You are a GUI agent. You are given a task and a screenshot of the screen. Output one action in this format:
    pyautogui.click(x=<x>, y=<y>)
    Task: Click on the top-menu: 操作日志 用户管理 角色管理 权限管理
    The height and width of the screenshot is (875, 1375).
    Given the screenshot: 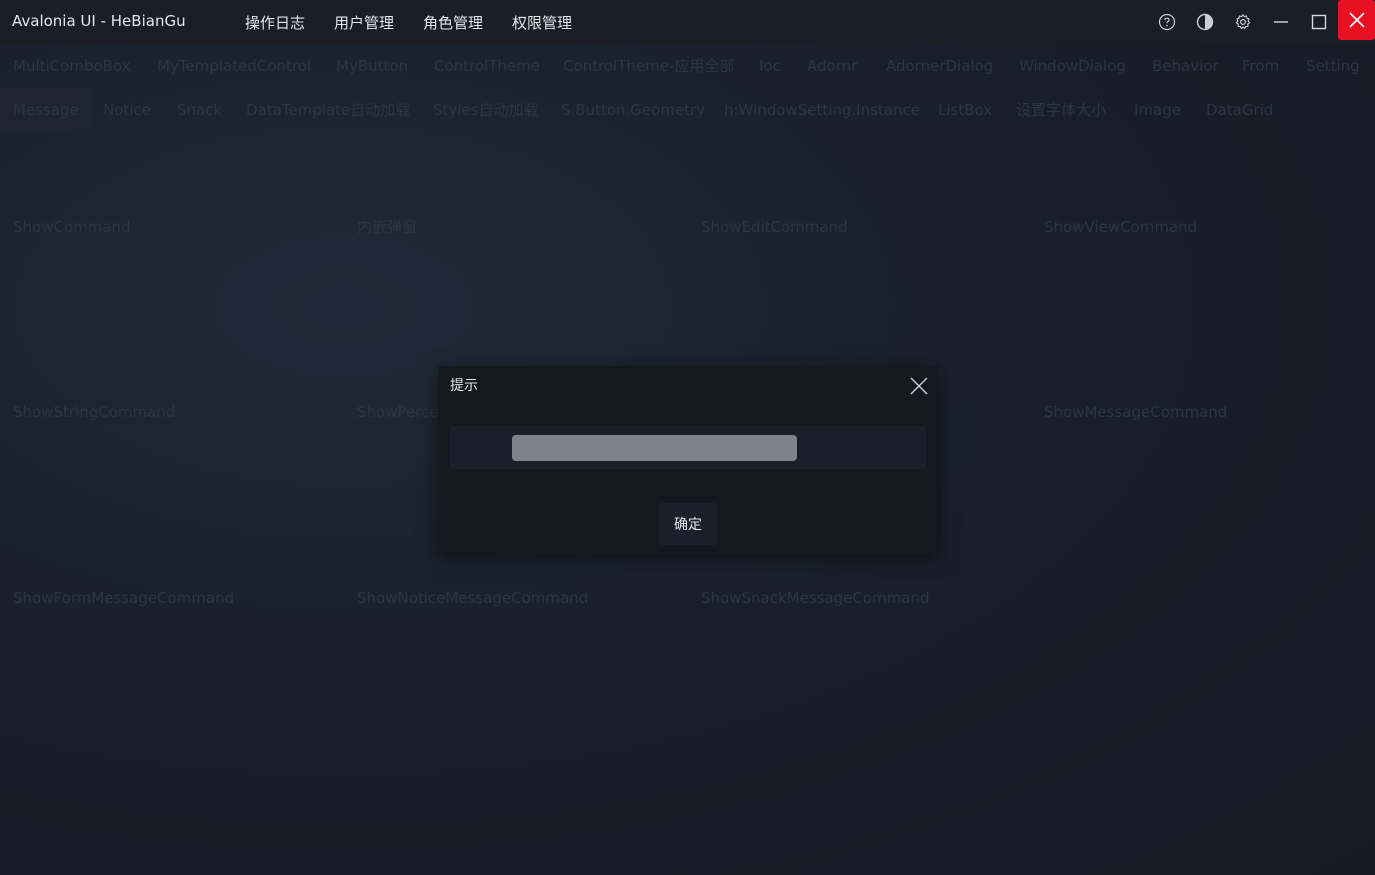 What is the action you would take?
    pyautogui.click(x=423, y=22)
    